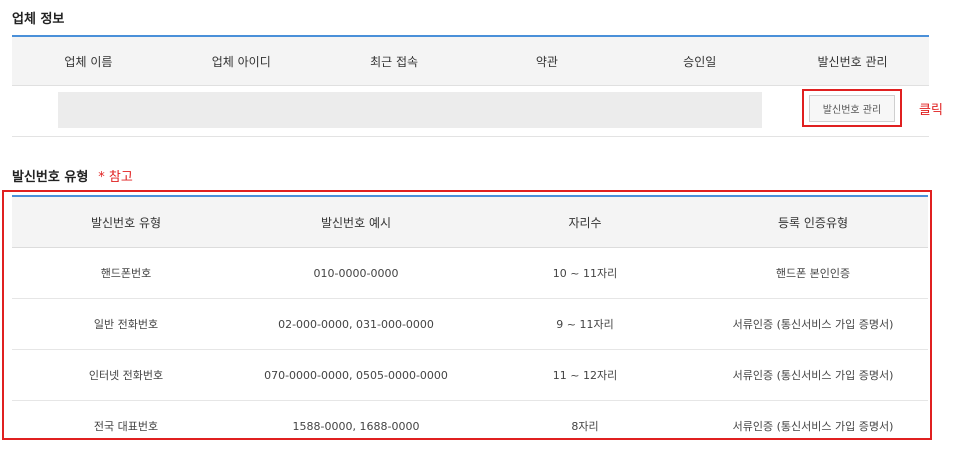 The height and width of the screenshot is (460, 966). I want to click on header-vendor-id: 업체 아이디, so click(241, 61).